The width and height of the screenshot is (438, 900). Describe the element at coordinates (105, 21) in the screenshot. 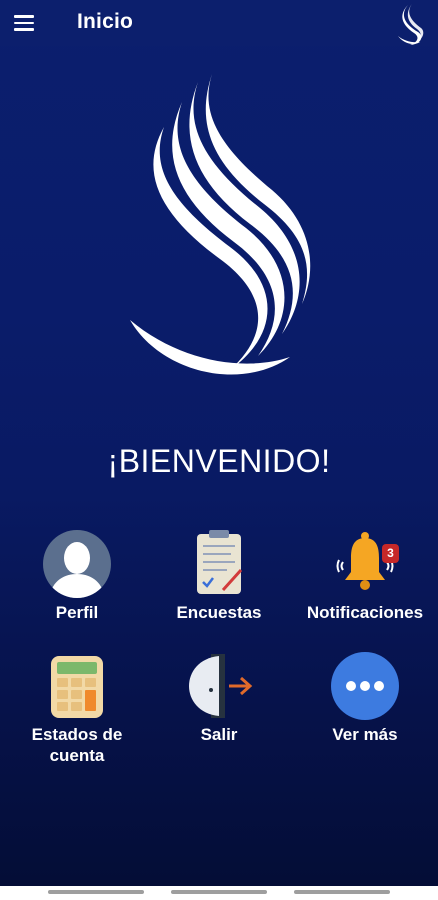

I see `page-title: Inicio` at that location.